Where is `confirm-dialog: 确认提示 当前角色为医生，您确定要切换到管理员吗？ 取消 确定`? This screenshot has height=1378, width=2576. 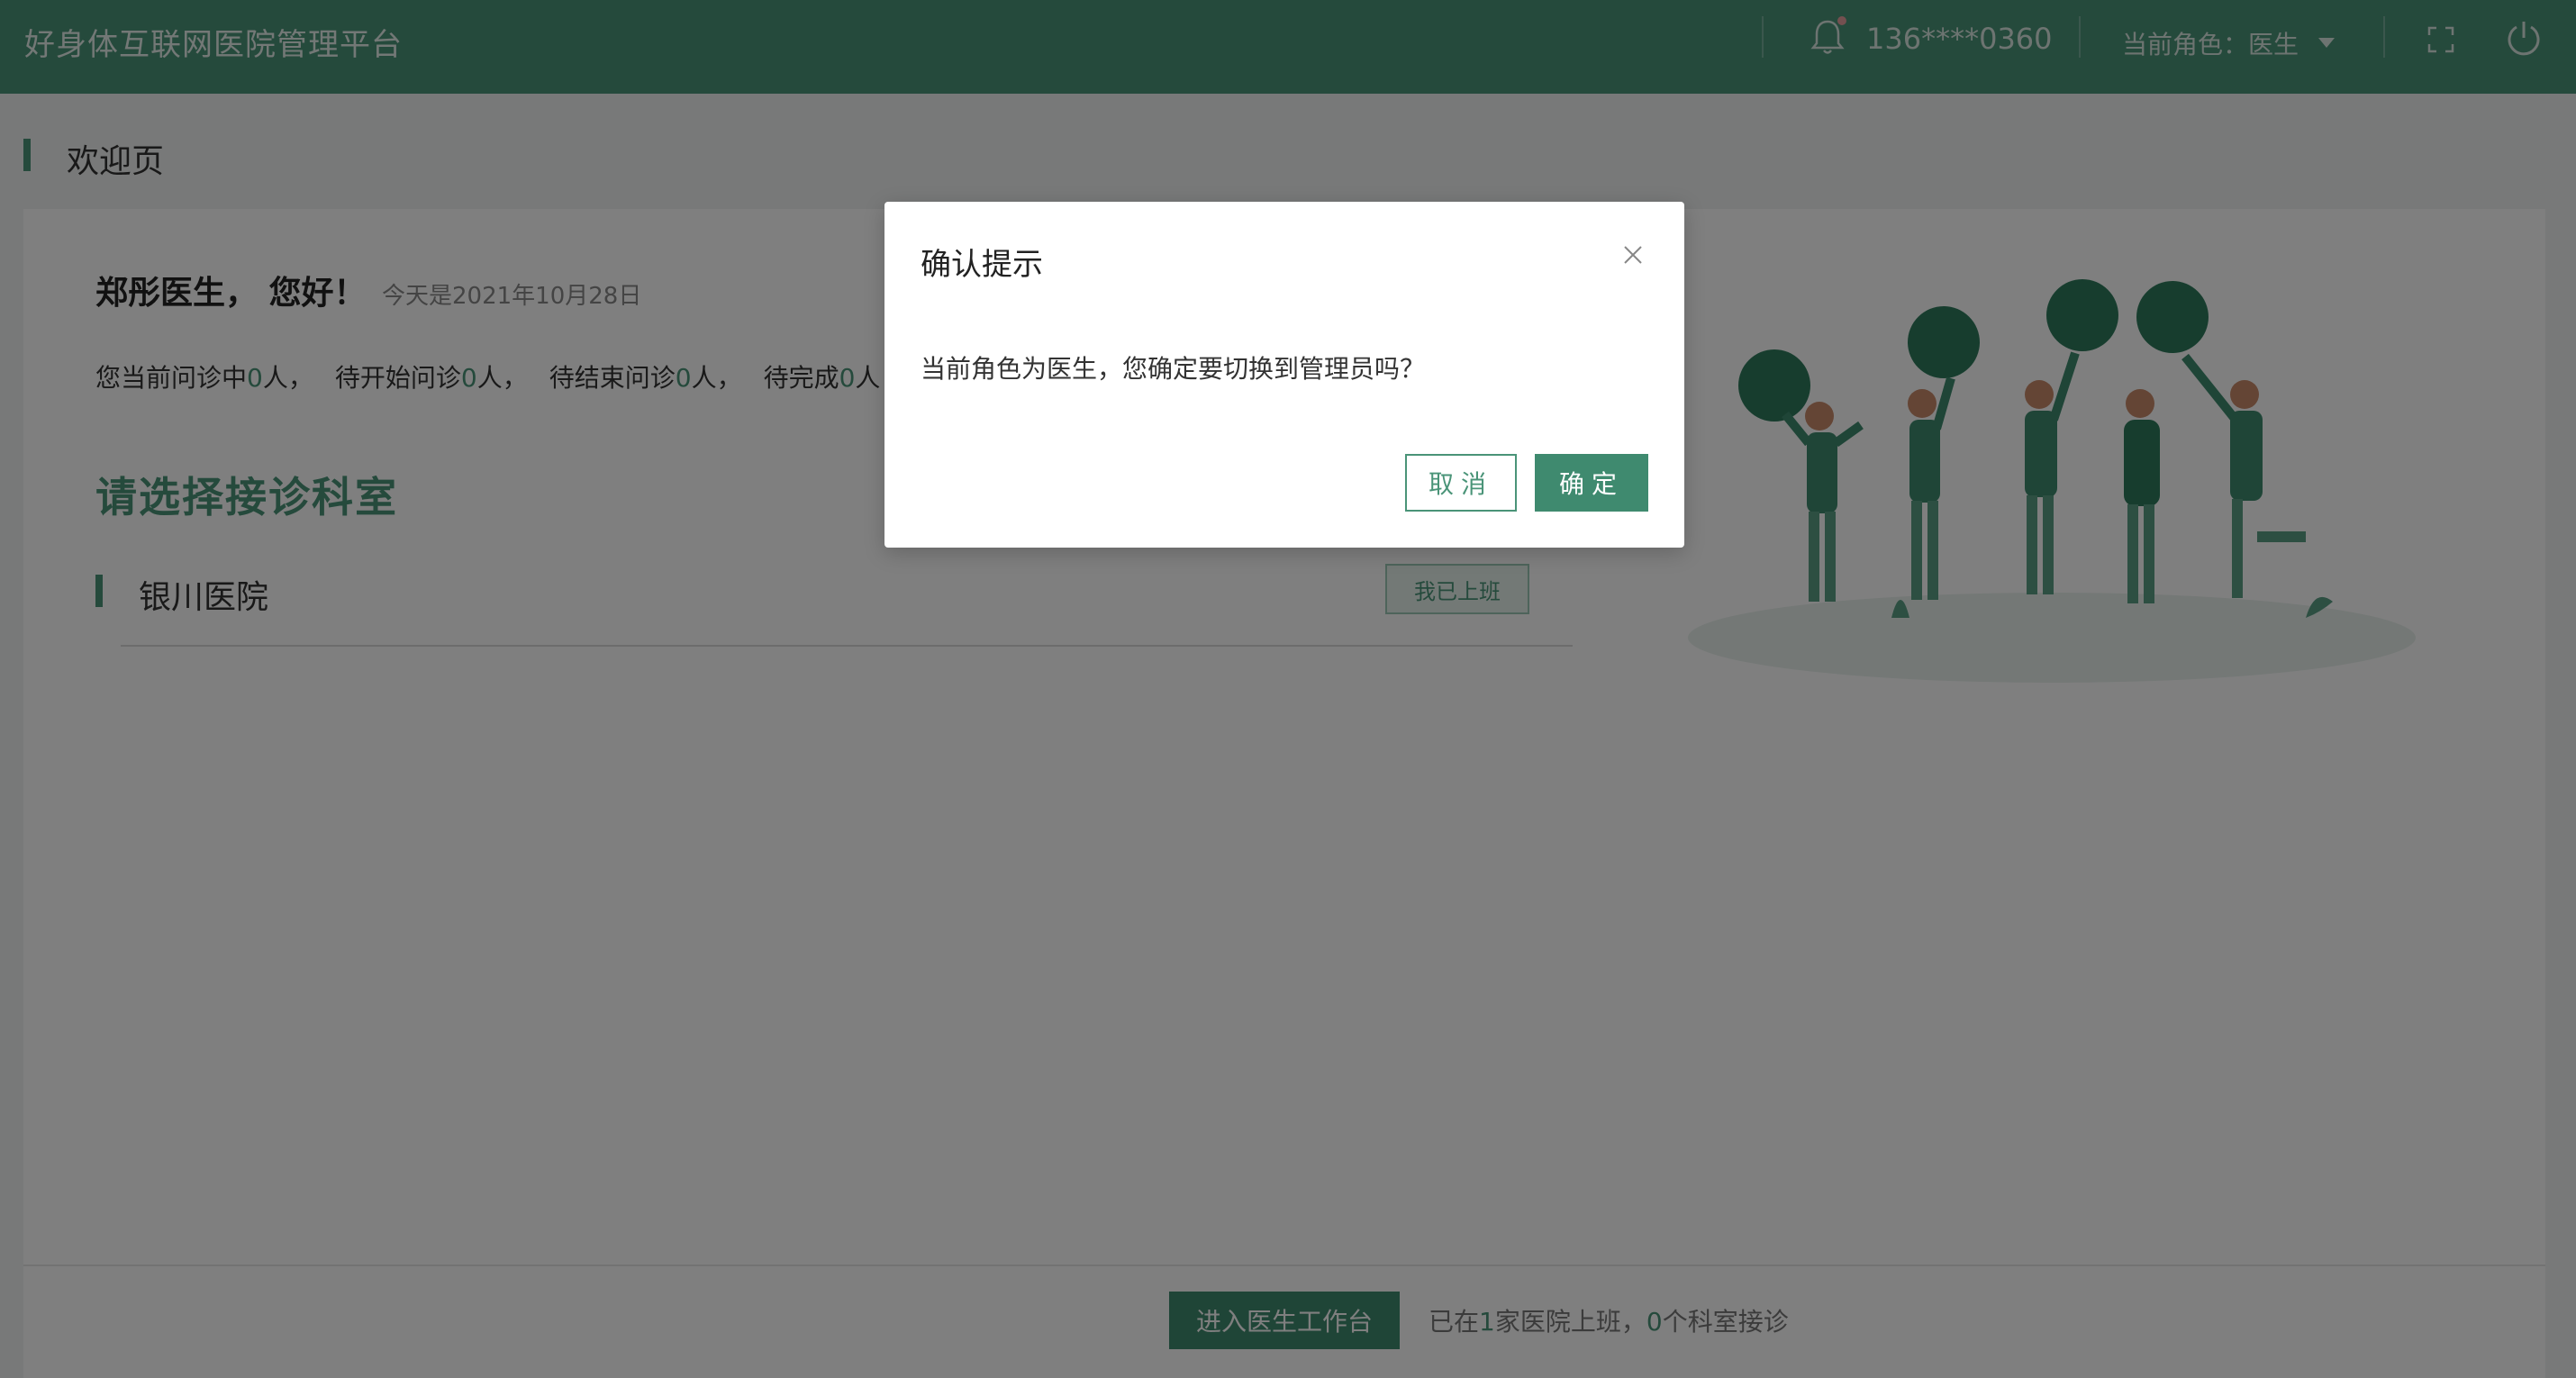
confirm-dialog: 确认提示 当前角色为医生，您确定要切换到管理员吗？ 取消 确定 is located at coordinates (1284, 375).